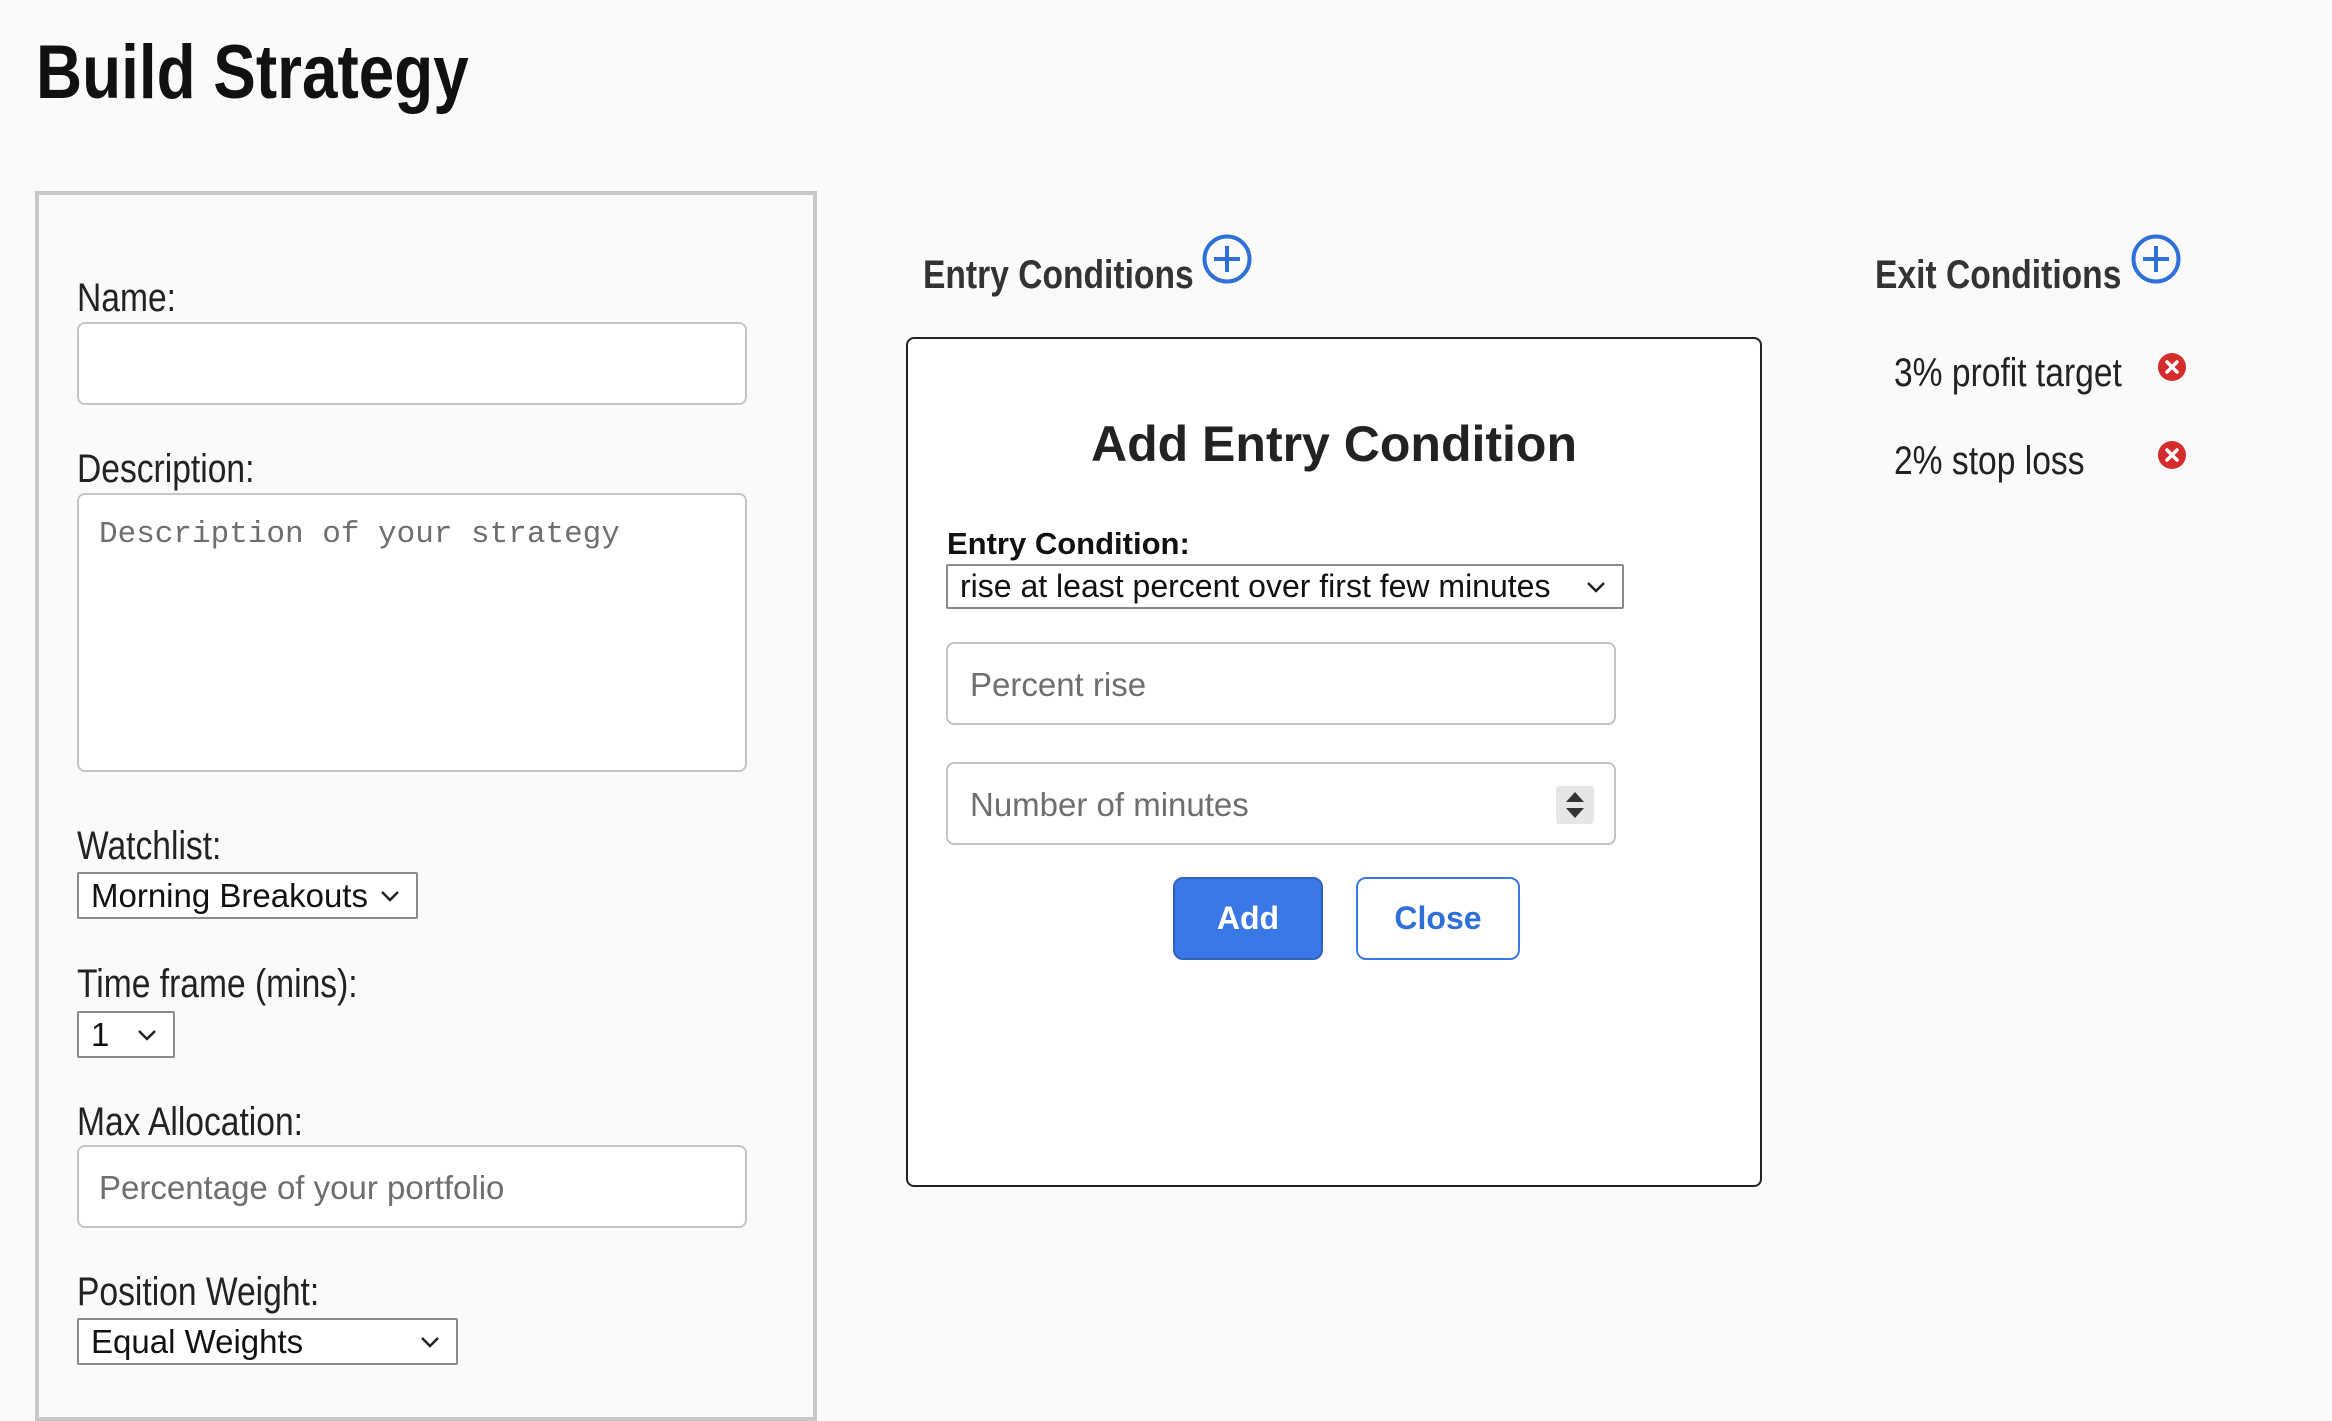 This screenshot has height=1421, width=2332. Describe the element at coordinates (217, 984) in the screenshot. I see `timeframe-label: Time frame (mins):` at that location.